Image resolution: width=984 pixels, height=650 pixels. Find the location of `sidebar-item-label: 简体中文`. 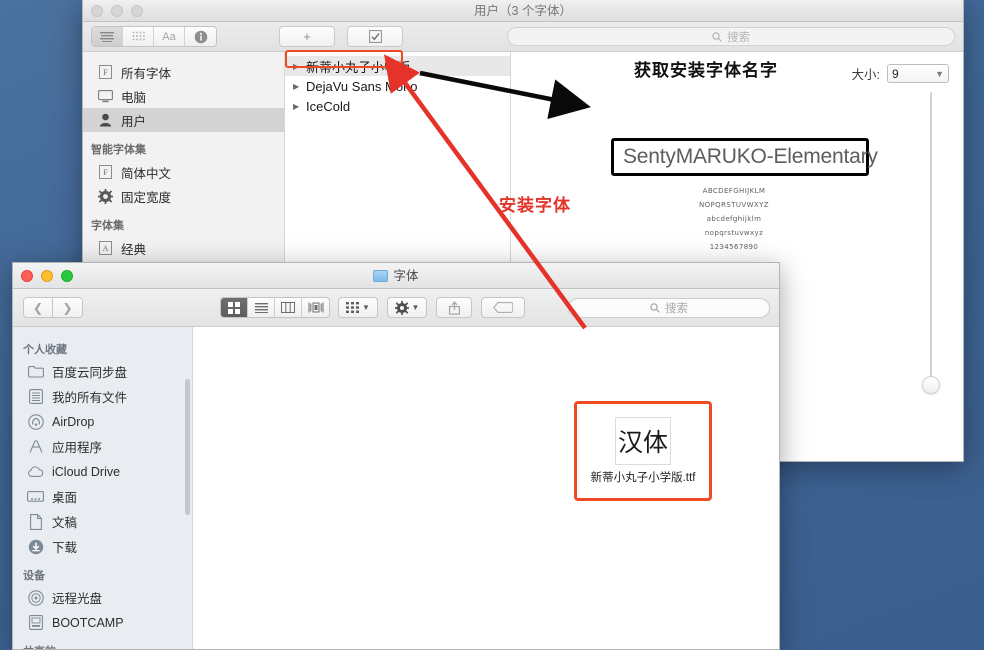

sidebar-item-label: 简体中文 is located at coordinates (146, 173).